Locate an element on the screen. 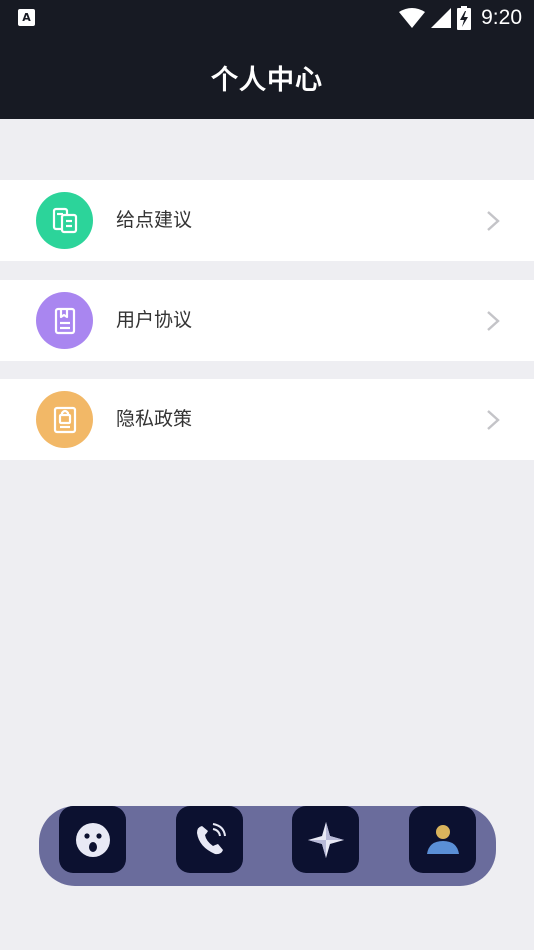 This screenshot has height=950, width=534. dock-button-phone is located at coordinates (209, 839).